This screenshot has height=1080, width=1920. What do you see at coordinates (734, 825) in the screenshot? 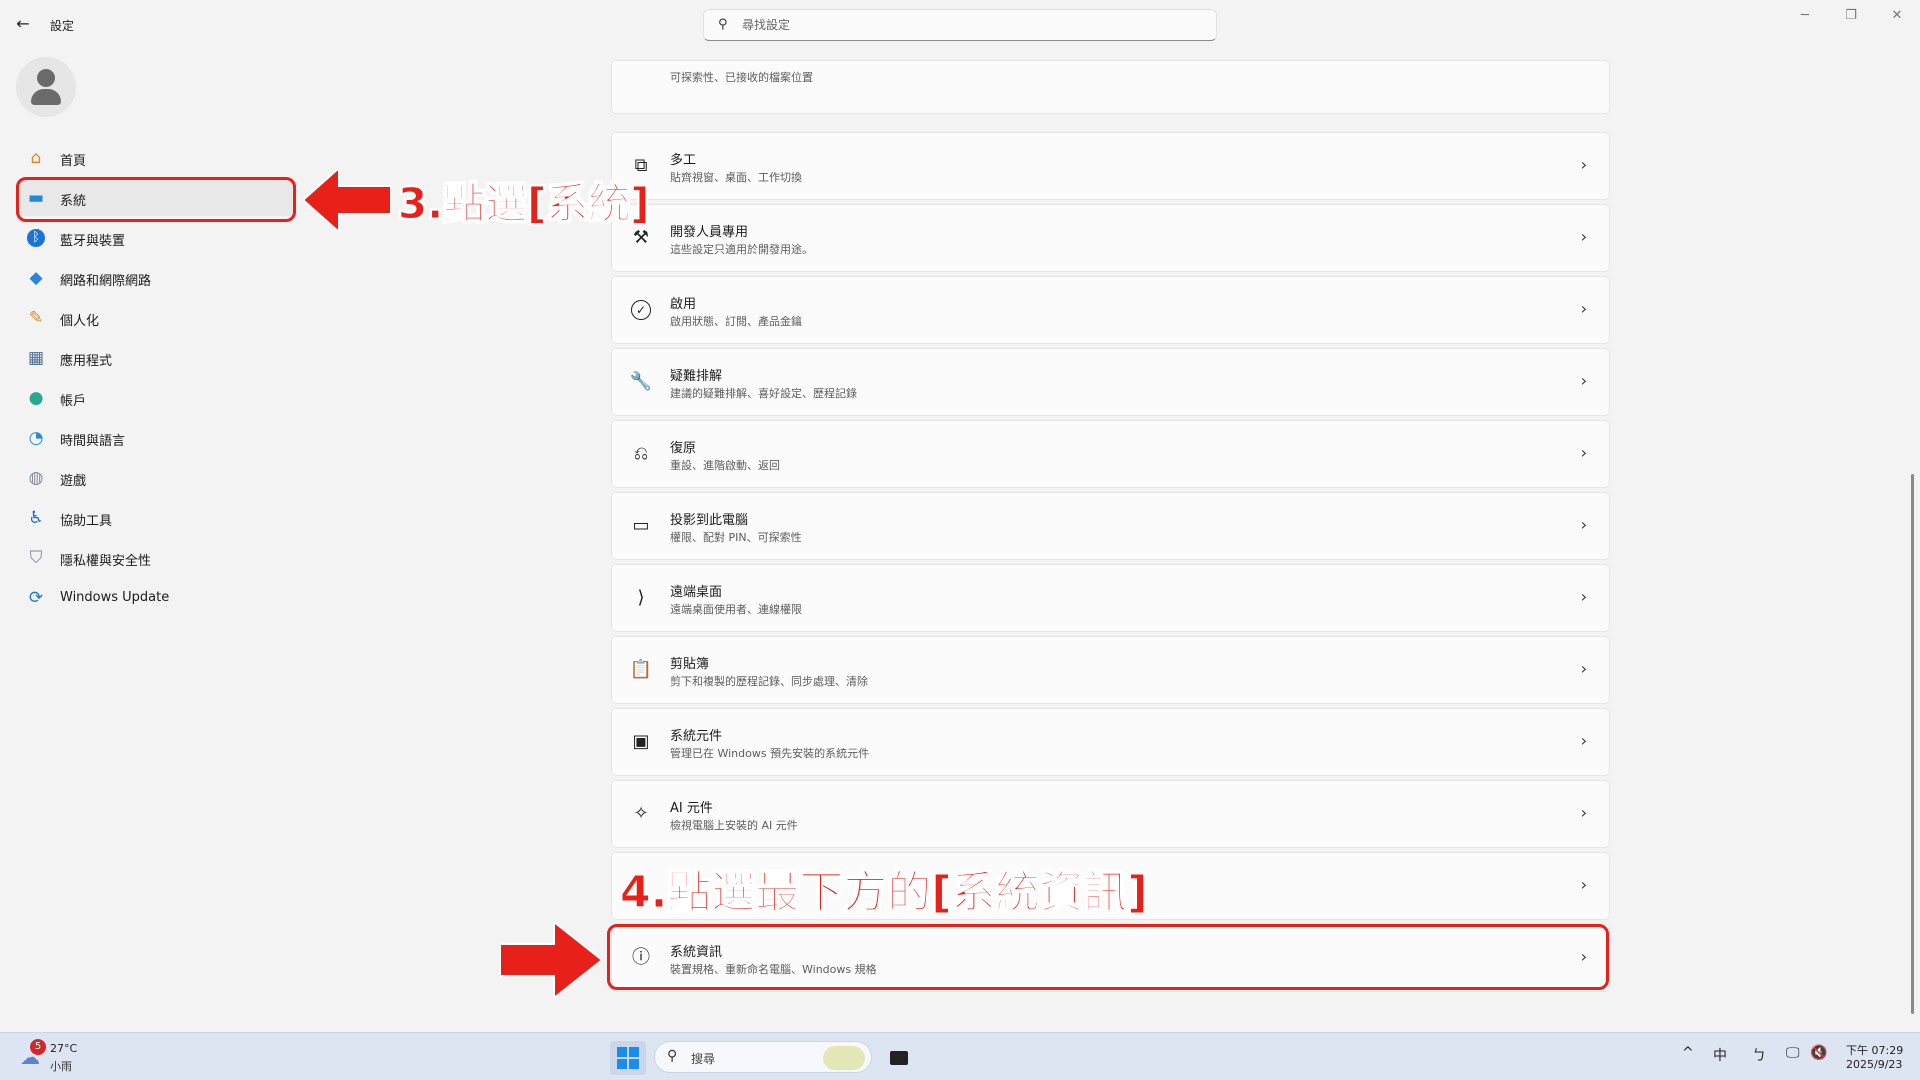
I see `card-subtitle: 檢視電腦上安裝的 AI 元件` at bounding box center [734, 825].